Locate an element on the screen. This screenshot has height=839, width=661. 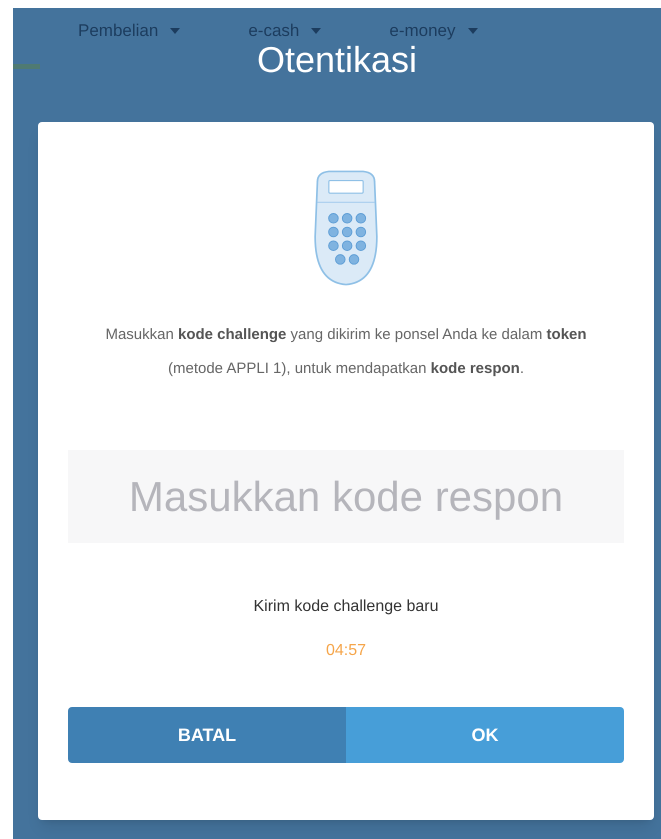
ok-button: OK is located at coordinates (485, 735).